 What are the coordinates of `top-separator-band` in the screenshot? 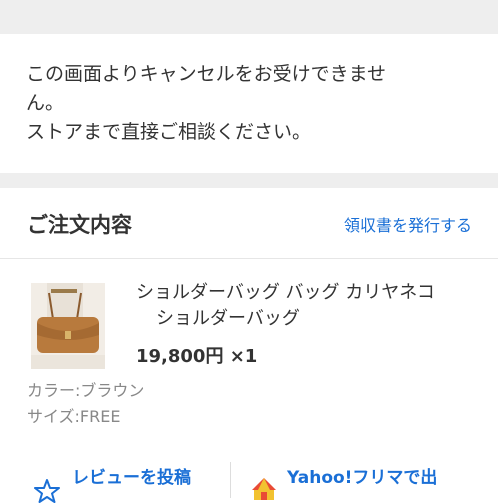 It's located at (249, 17).